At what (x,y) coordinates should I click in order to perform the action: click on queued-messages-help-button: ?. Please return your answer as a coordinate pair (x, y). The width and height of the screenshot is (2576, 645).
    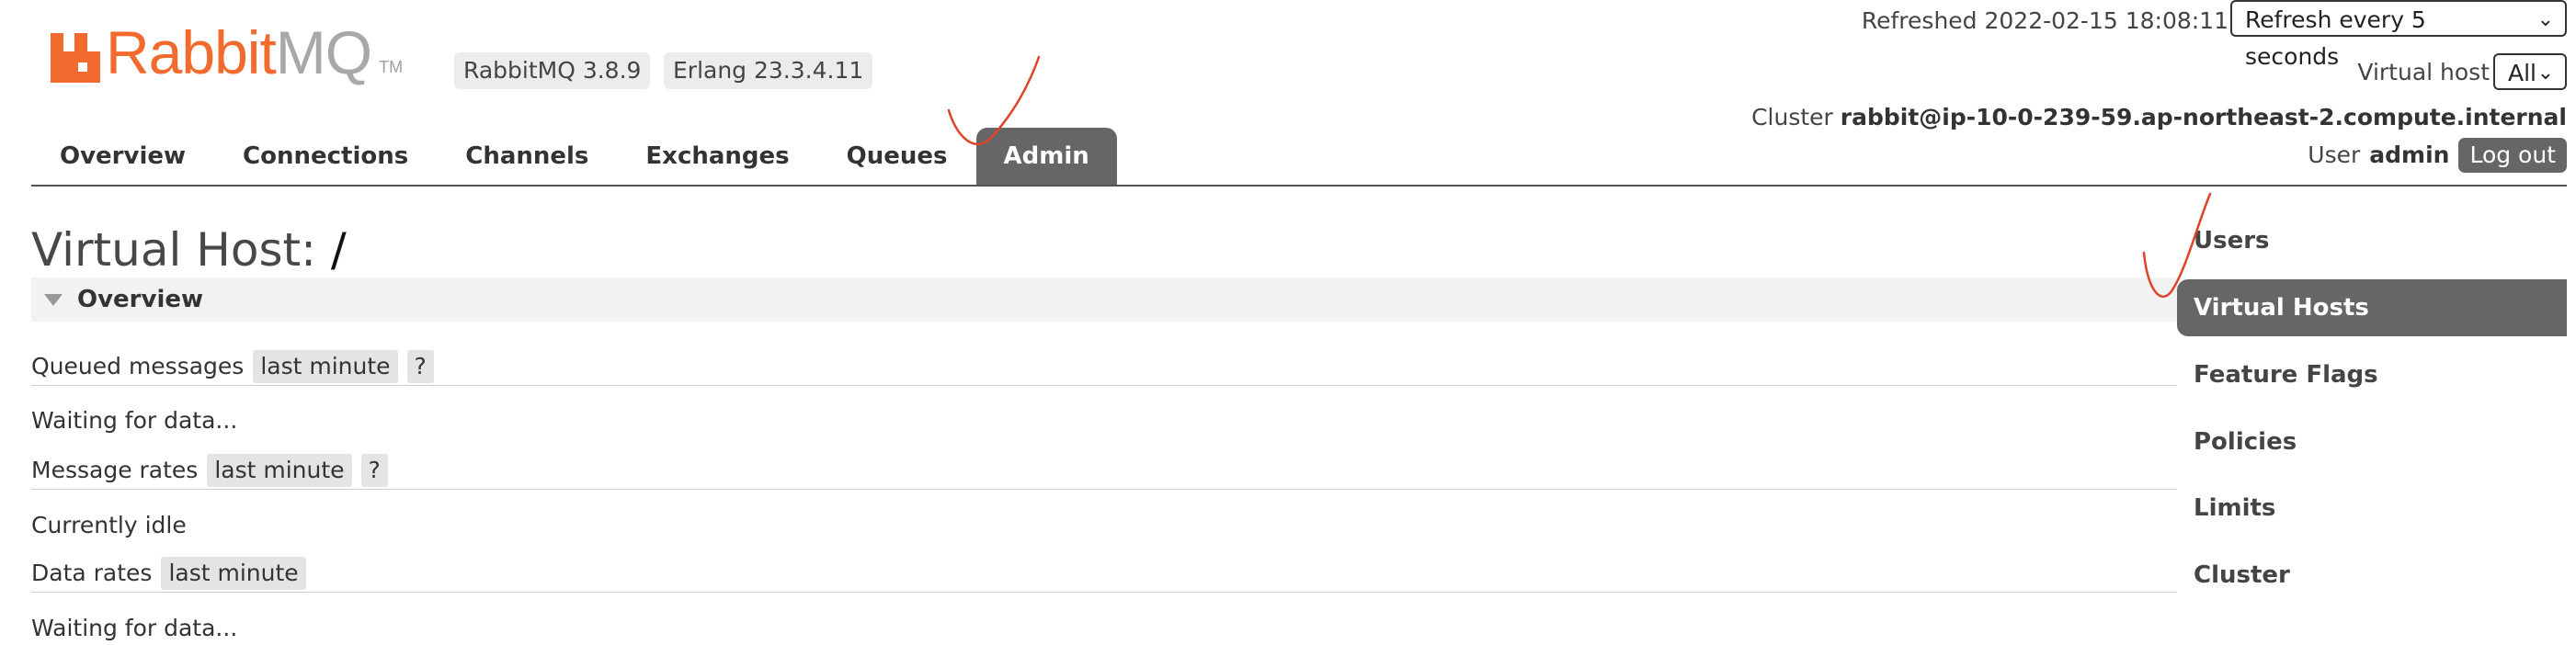
    Looking at the image, I should click on (420, 366).